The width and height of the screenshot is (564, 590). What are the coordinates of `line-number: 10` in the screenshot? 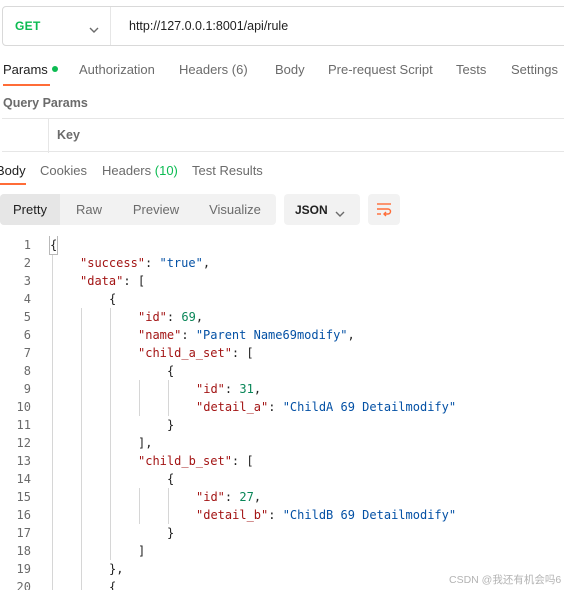 It's located at (23, 407).